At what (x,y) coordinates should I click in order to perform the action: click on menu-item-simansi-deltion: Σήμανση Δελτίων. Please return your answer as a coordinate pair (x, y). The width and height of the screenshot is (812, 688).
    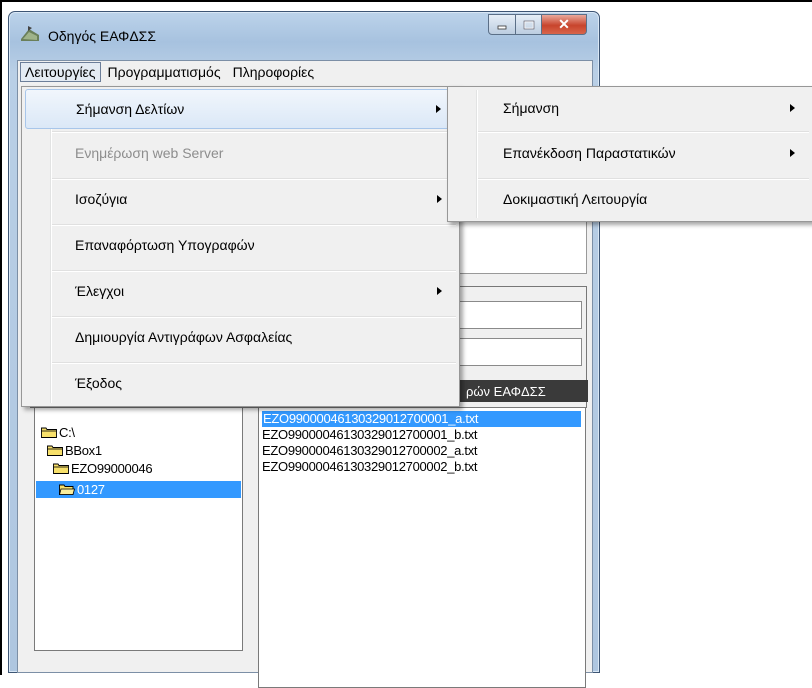
    Looking at the image, I should click on (240, 109).